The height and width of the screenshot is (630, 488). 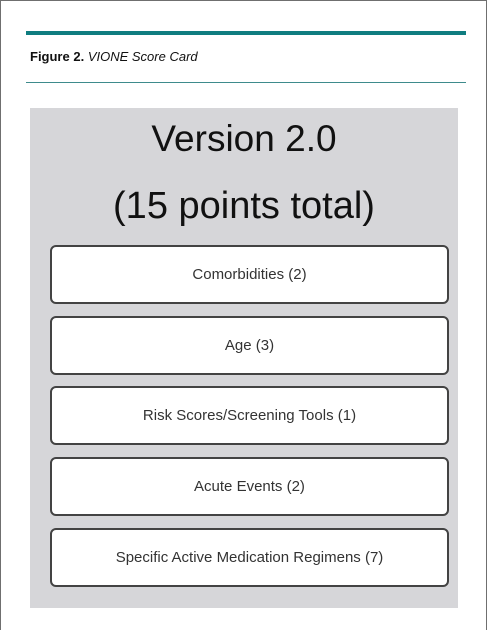 I want to click on score-item-comorbidities: Comorbidities (2), so click(x=249, y=274).